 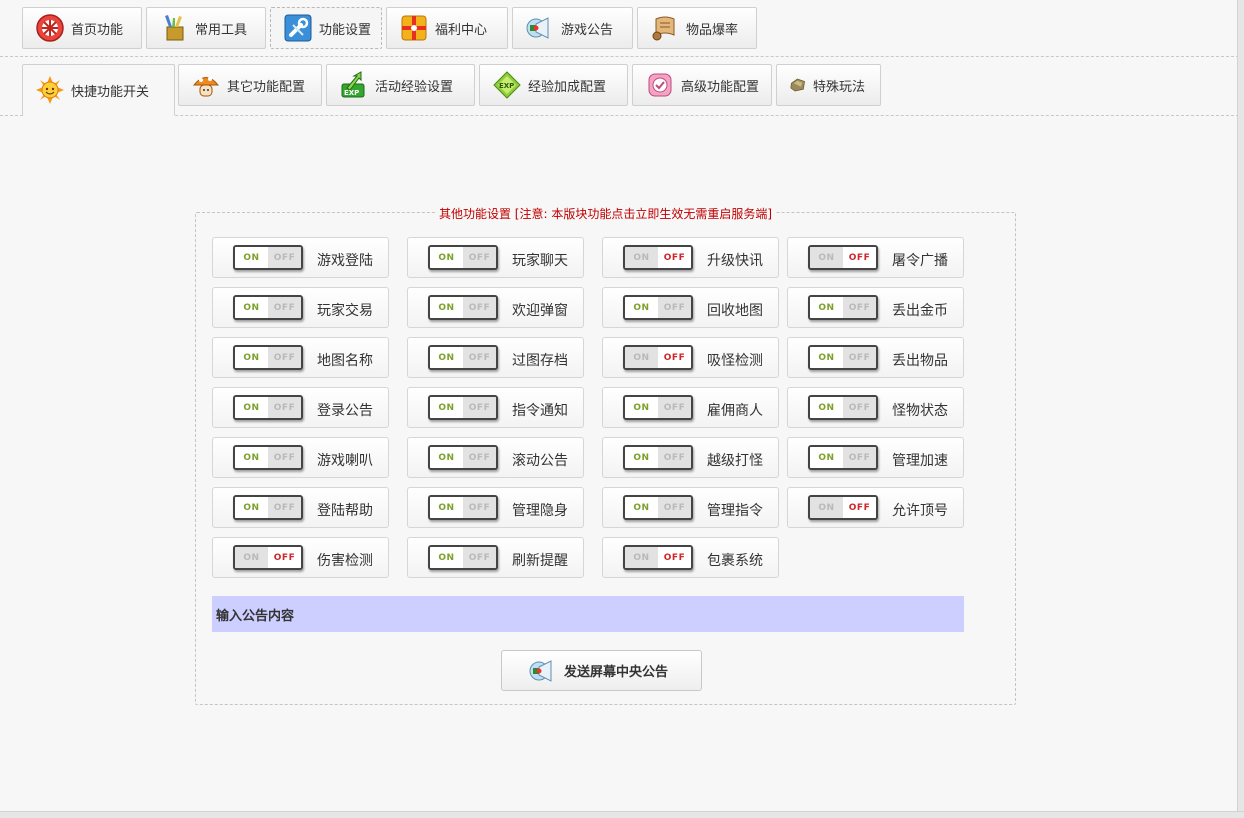 I want to click on tab-home-functions: 首页功能, so click(x=82, y=28).